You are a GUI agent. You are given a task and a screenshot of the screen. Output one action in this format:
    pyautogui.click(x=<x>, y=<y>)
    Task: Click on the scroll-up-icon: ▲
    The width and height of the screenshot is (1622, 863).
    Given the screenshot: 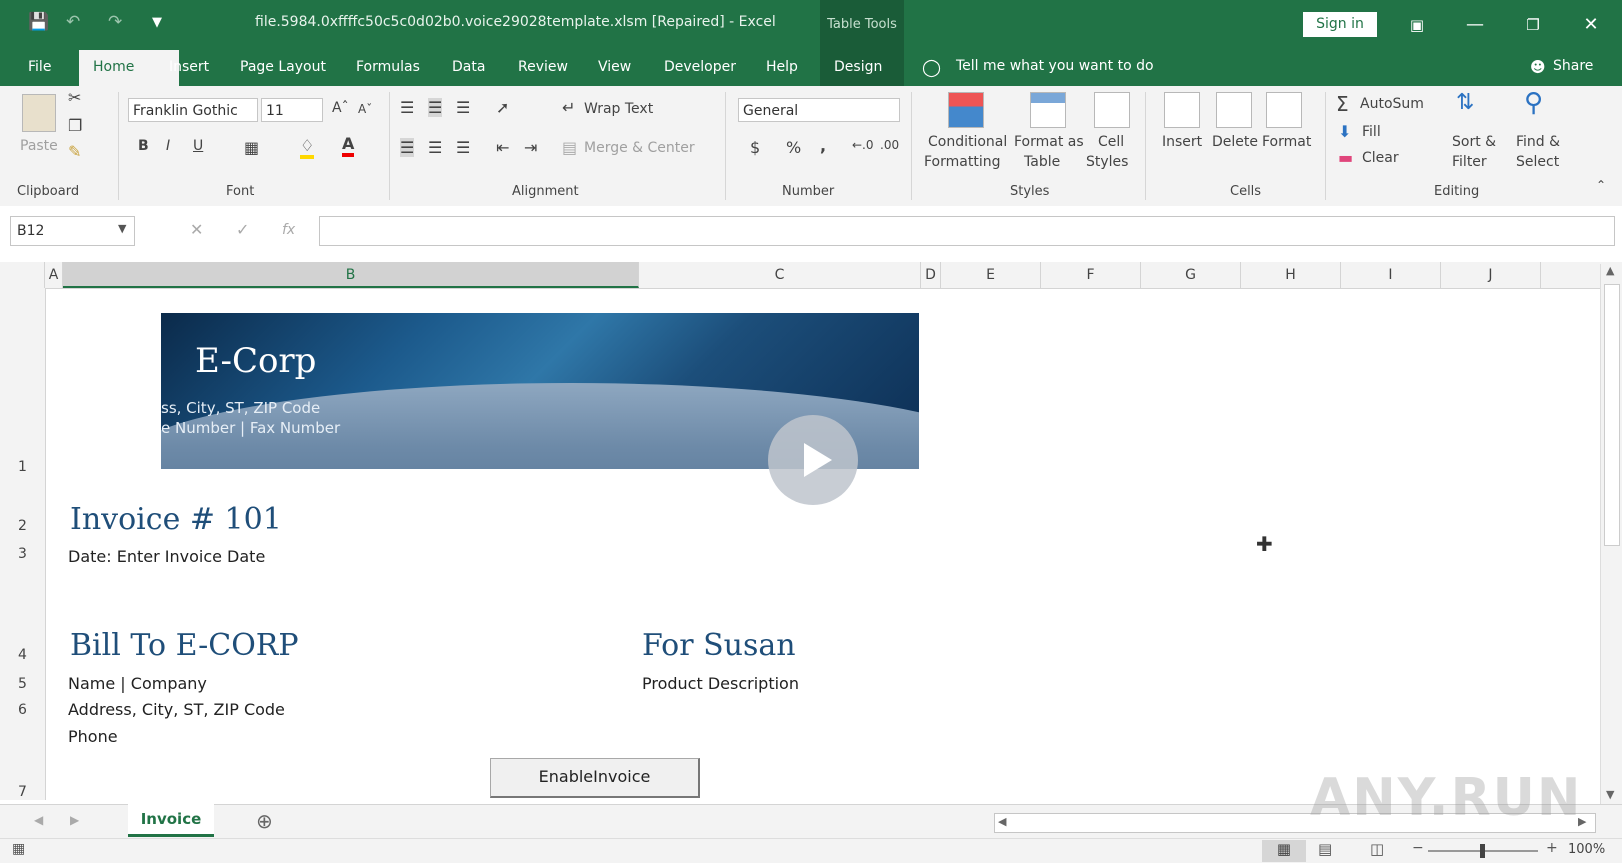 What is the action you would take?
    pyautogui.click(x=1610, y=270)
    